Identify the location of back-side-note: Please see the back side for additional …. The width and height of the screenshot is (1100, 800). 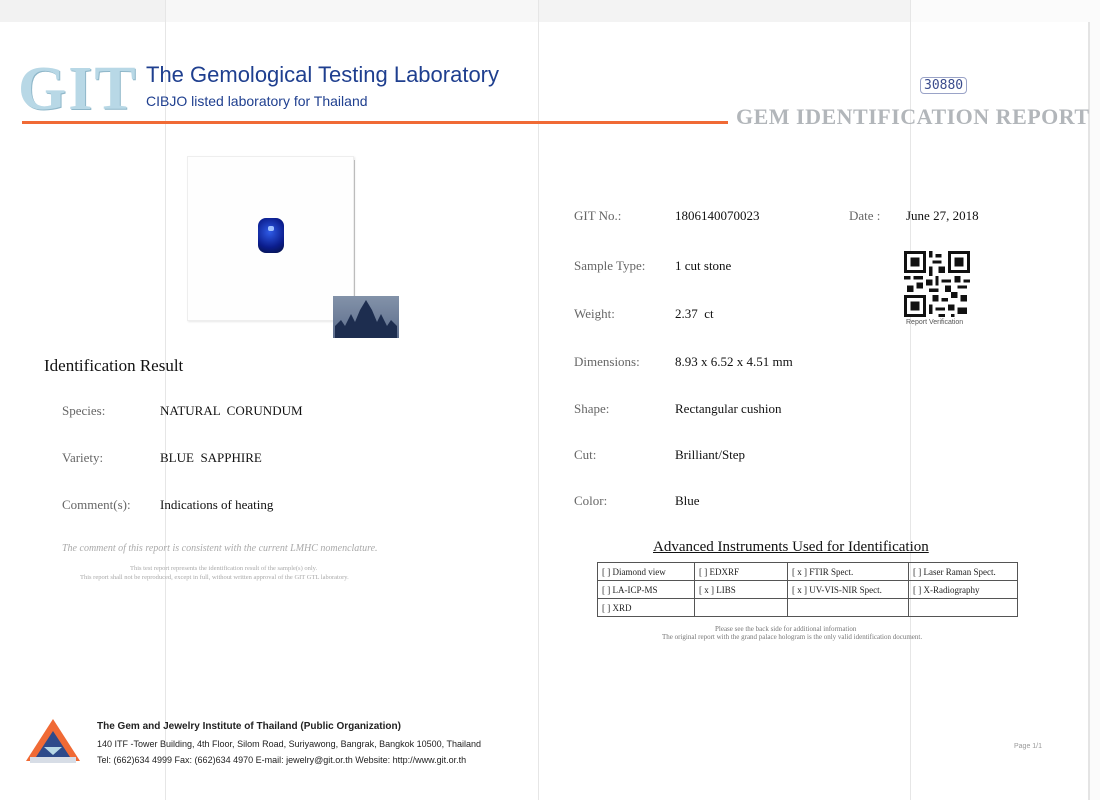
(786, 629).